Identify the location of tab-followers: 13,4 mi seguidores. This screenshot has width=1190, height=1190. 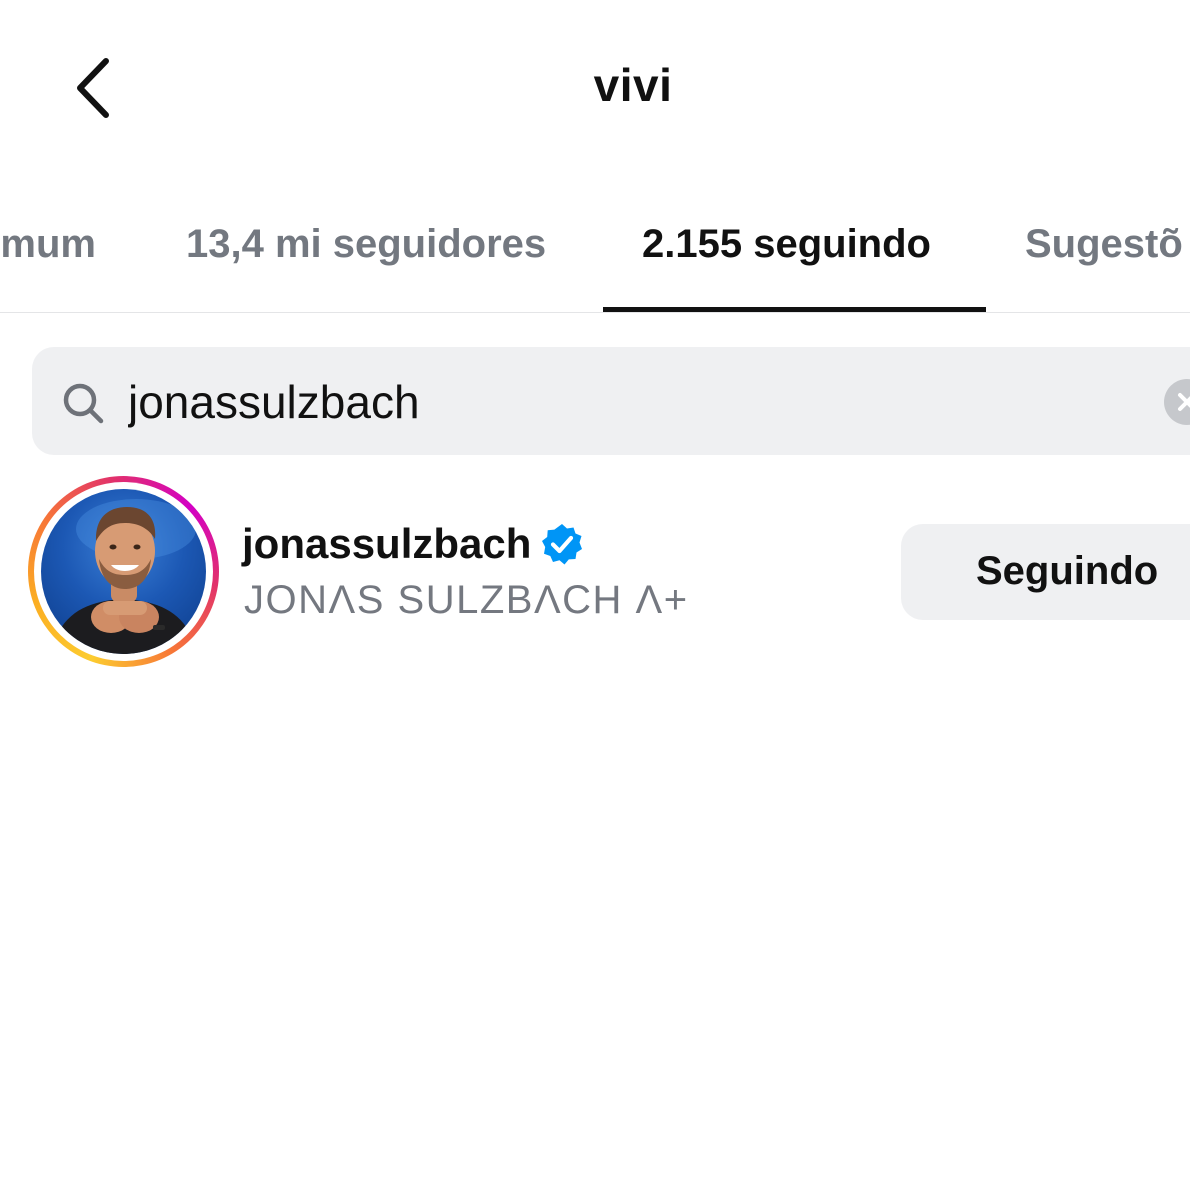
(366, 244).